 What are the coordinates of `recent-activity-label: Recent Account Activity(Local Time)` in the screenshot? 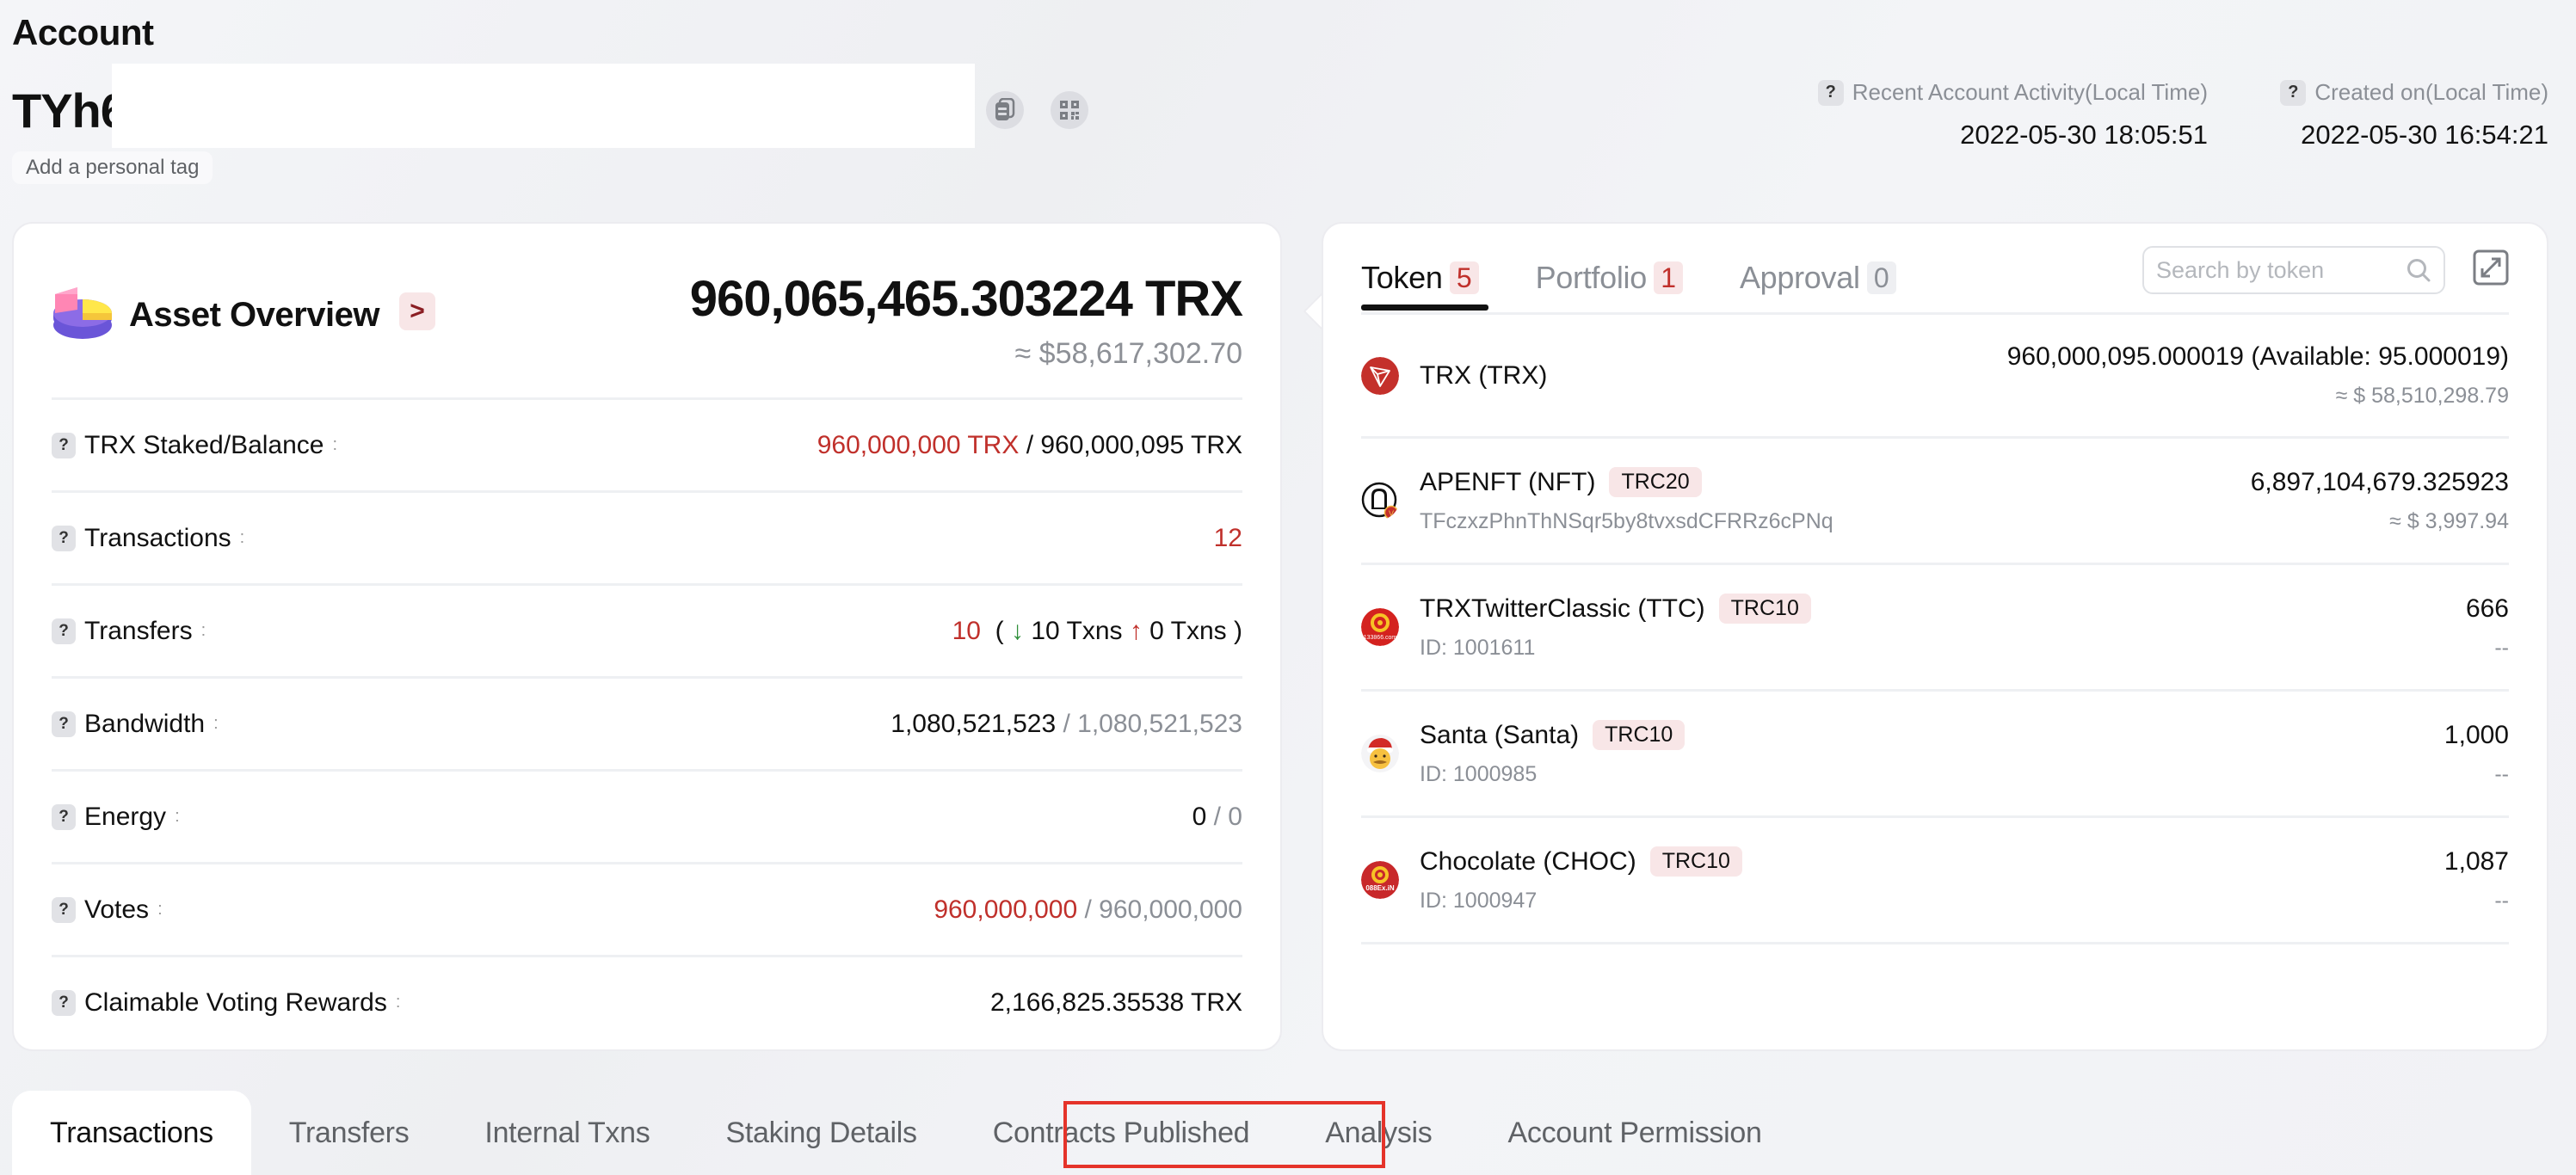 It's located at (2030, 92).